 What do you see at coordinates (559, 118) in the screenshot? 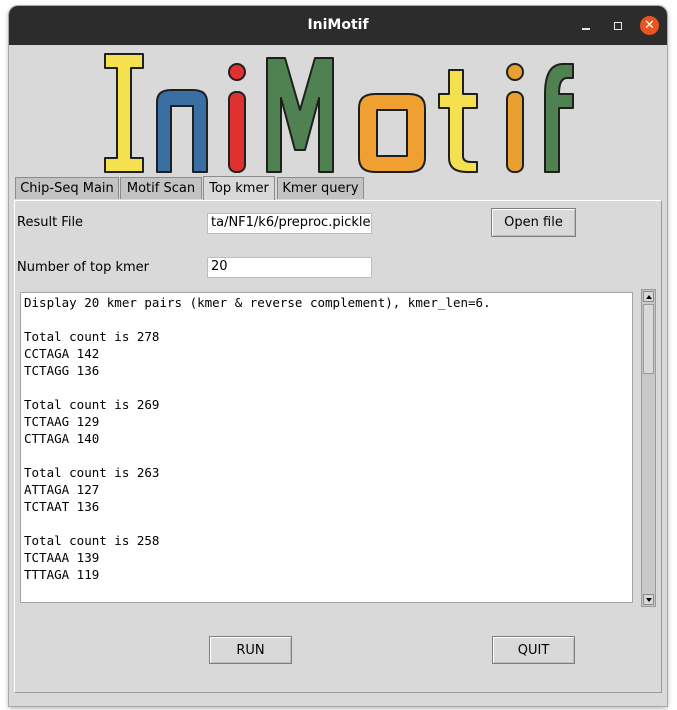
I see `logo-letter-f` at bounding box center [559, 118].